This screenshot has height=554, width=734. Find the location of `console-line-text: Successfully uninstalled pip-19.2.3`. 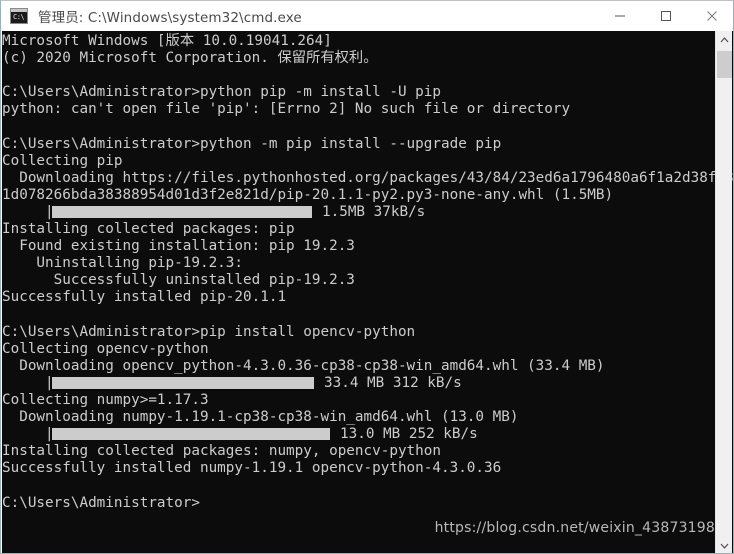

console-line-text: Successfully uninstalled pip-19.2.3 is located at coordinates (178, 280).